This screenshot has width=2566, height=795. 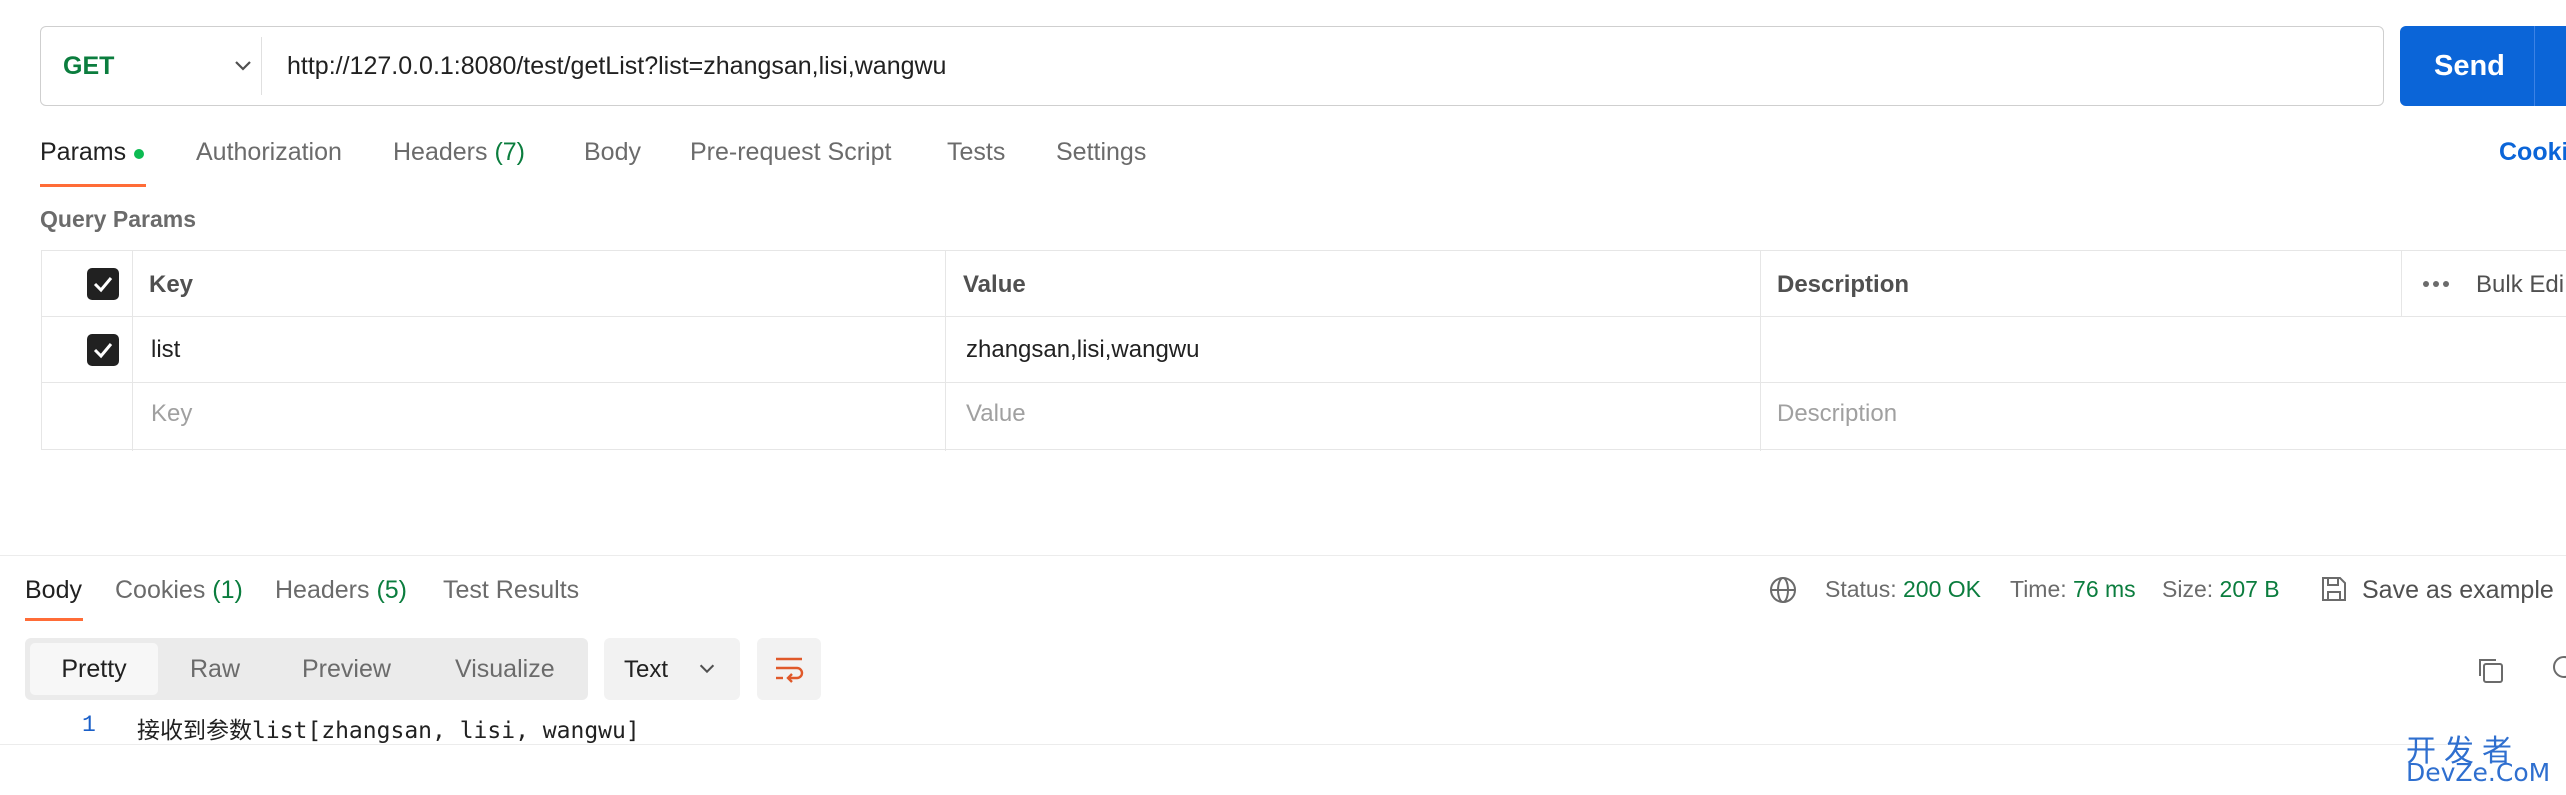 I want to click on tab-body: Body, so click(x=612, y=152).